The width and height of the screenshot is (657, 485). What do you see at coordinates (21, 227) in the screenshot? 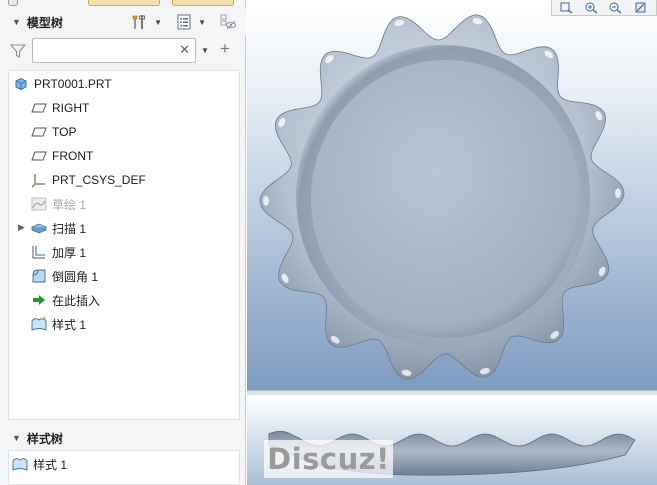
I see `expand-triangle-icon: ▶` at bounding box center [21, 227].